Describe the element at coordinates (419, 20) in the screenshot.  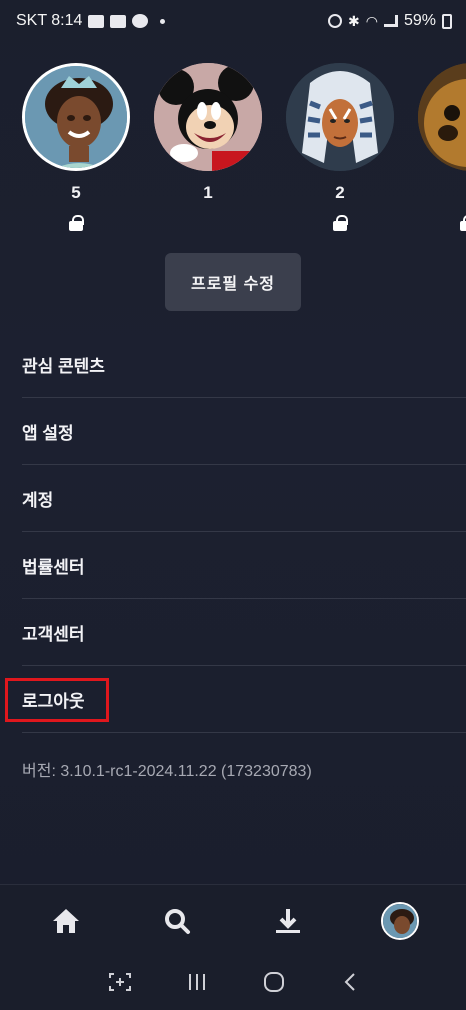
I see `battery-text: 59%` at that location.